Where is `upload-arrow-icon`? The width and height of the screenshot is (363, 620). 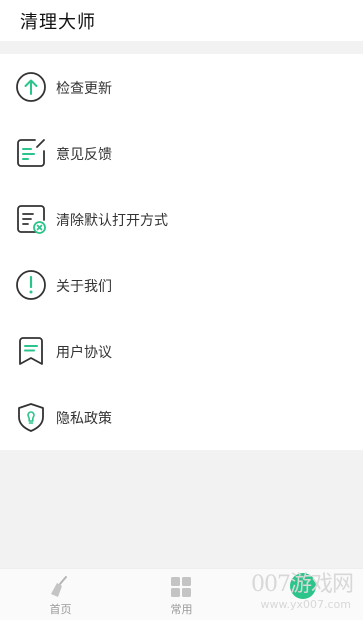 upload-arrow-icon is located at coordinates (31, 87).